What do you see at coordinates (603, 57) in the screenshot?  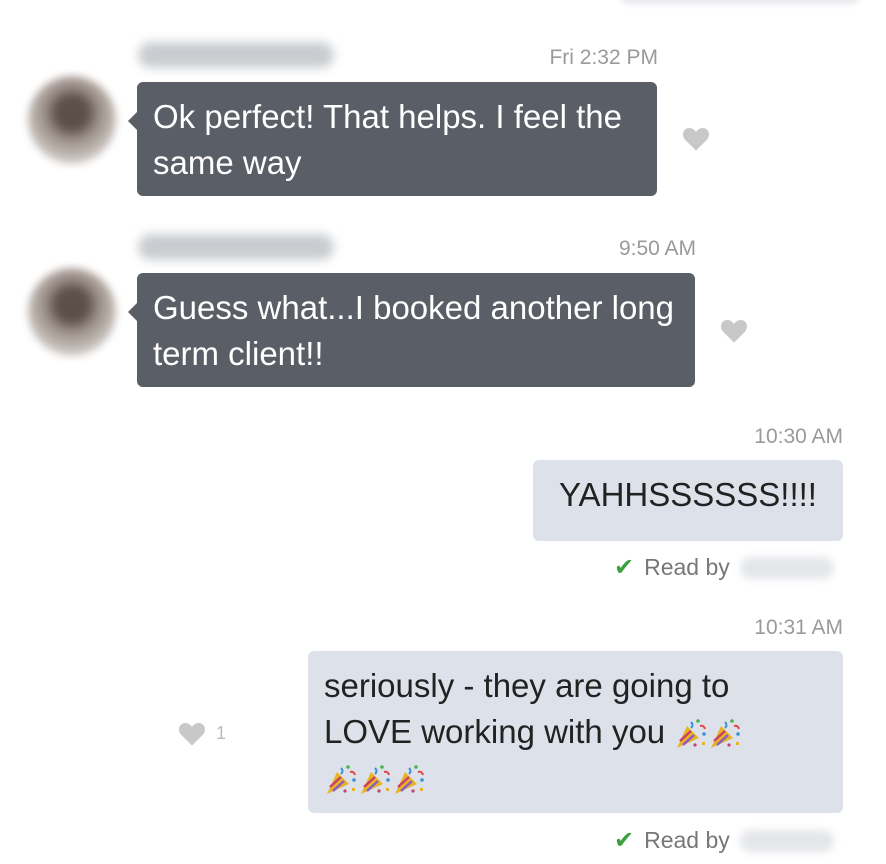 I see `message-timestamp: Fri 2:32 PM` at bounding box center [603, 57].